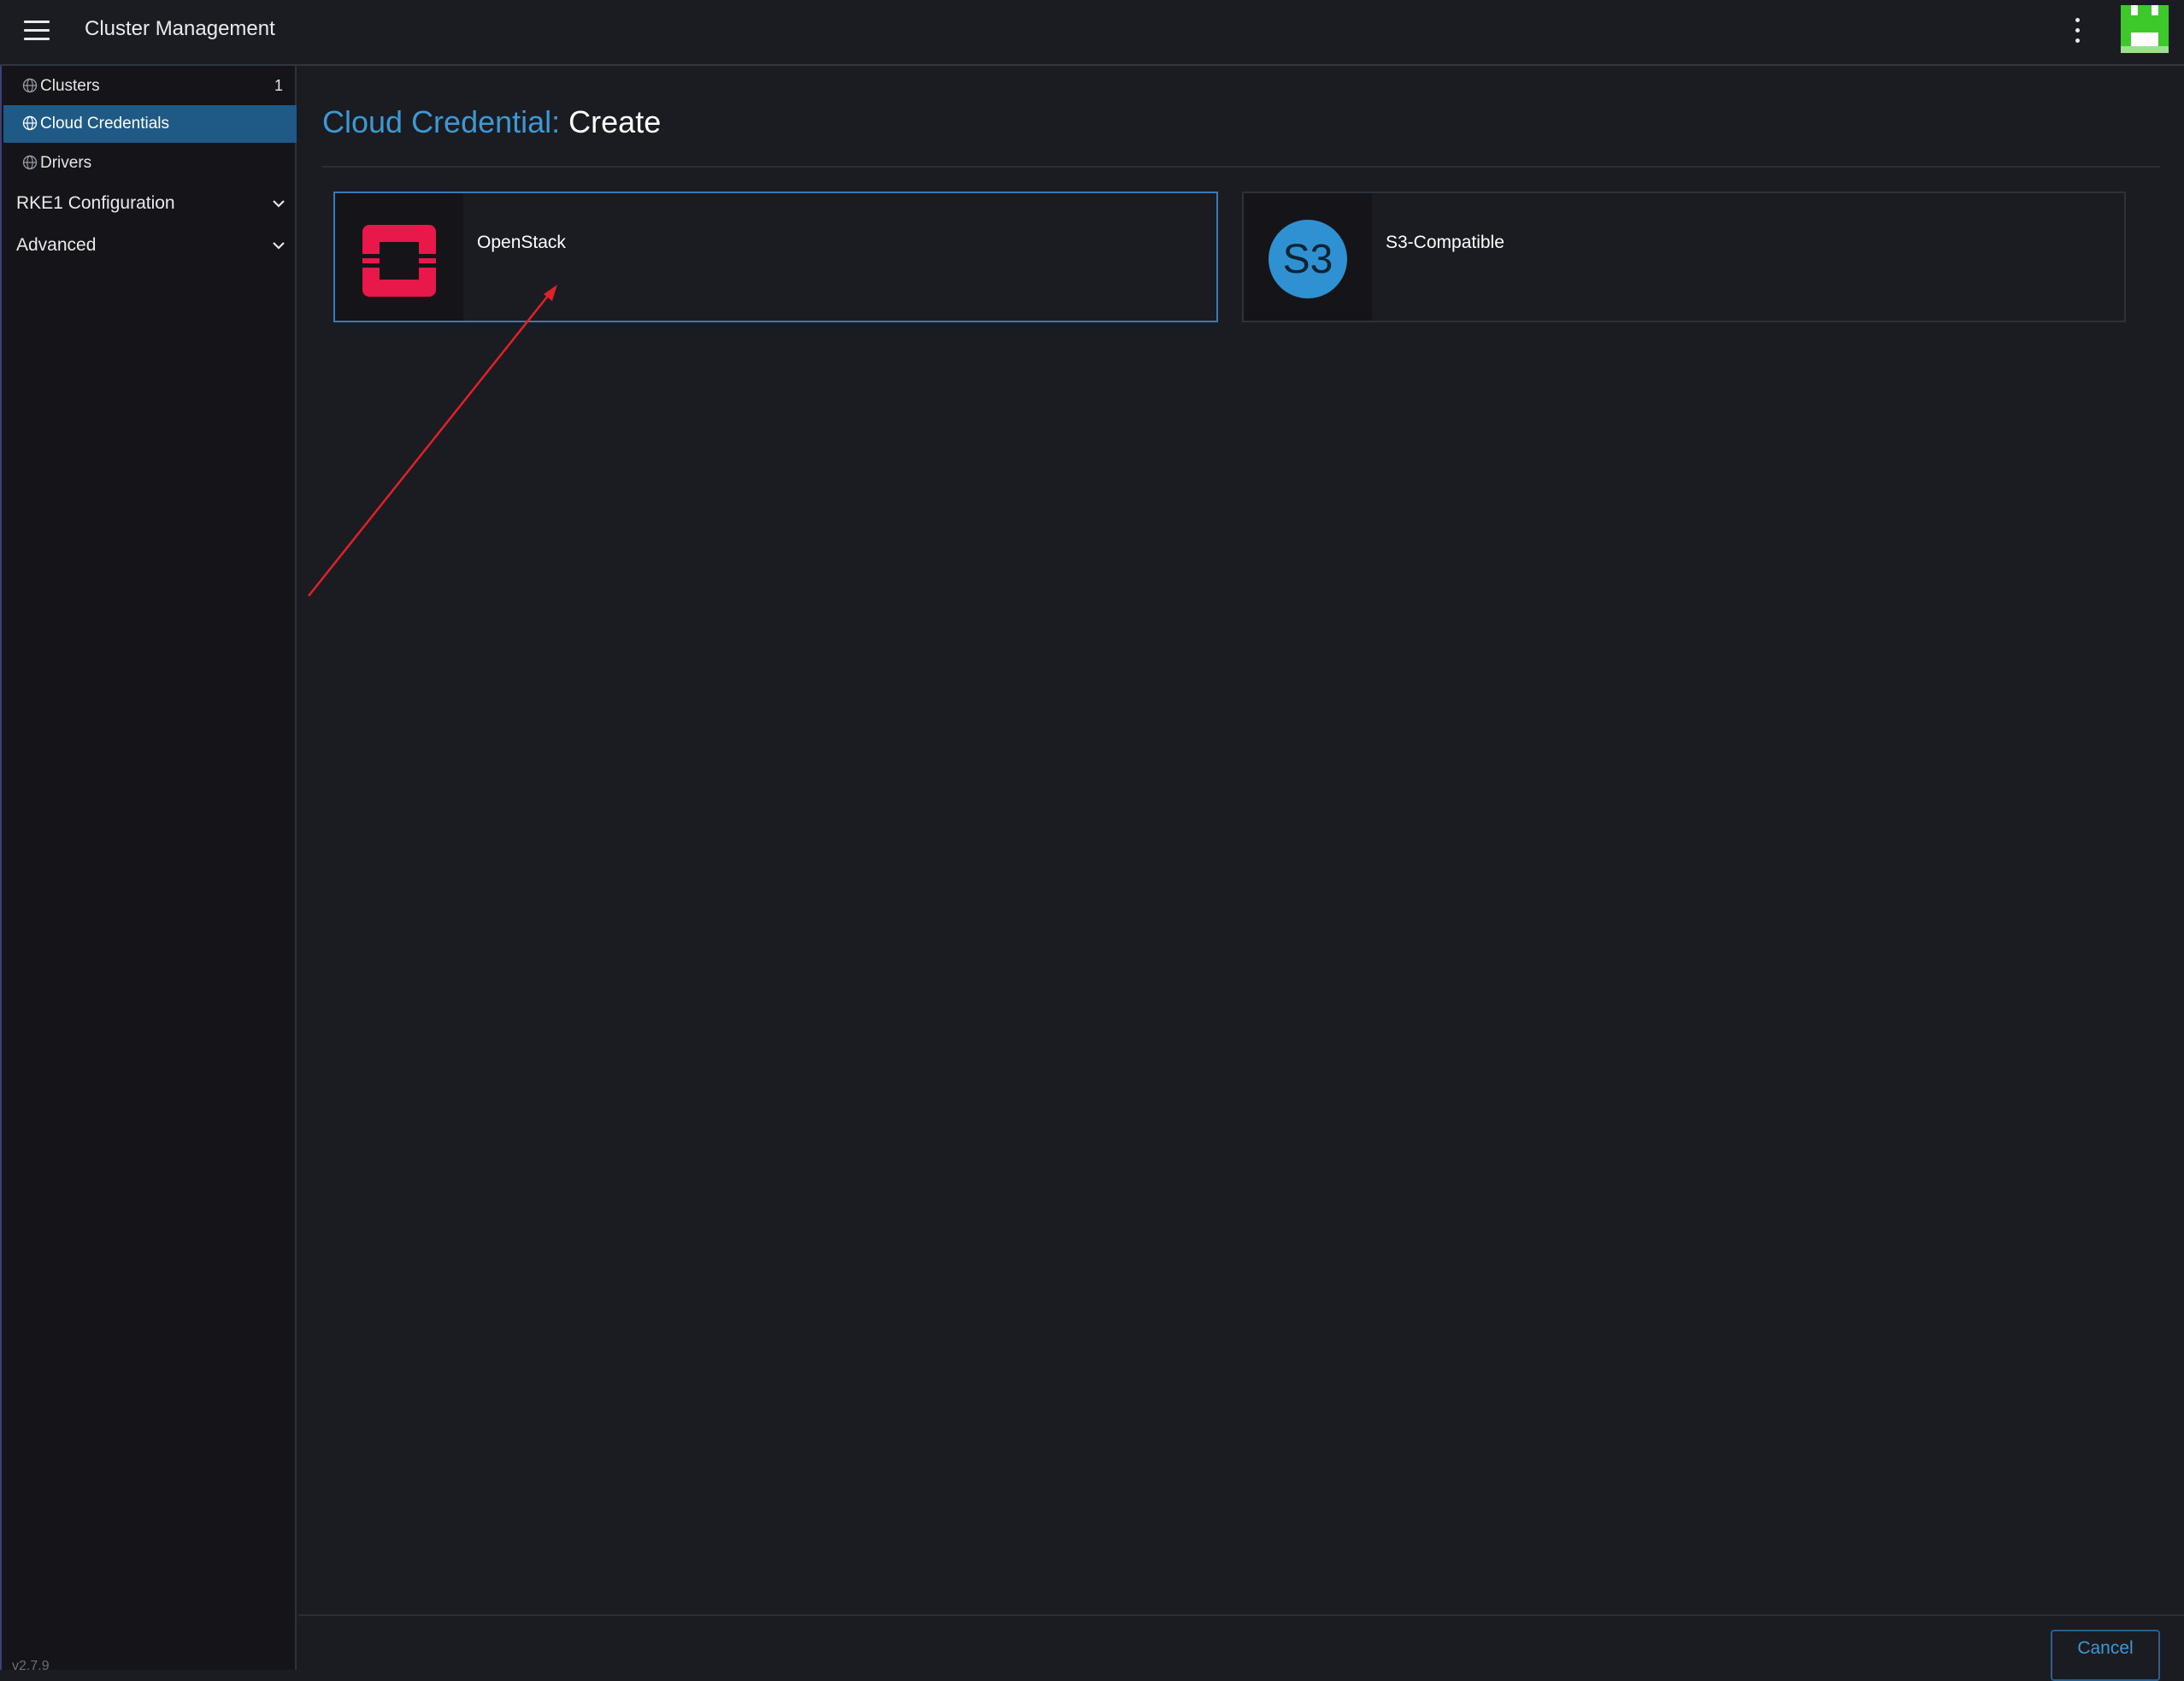 This screenshot has width=2184, height=1681. Describe the element at coordinates (2106, 1655) in the screenshot. I see `cancel-button: Cancel` at that location.